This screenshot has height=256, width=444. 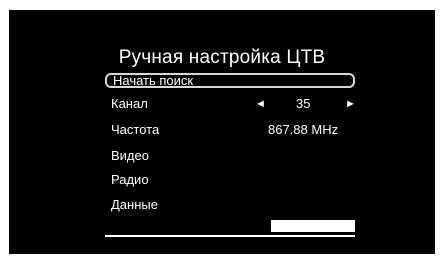 I want to click on menu-title: Ручная настройка ЦТВ, so click(x=222, y=57).